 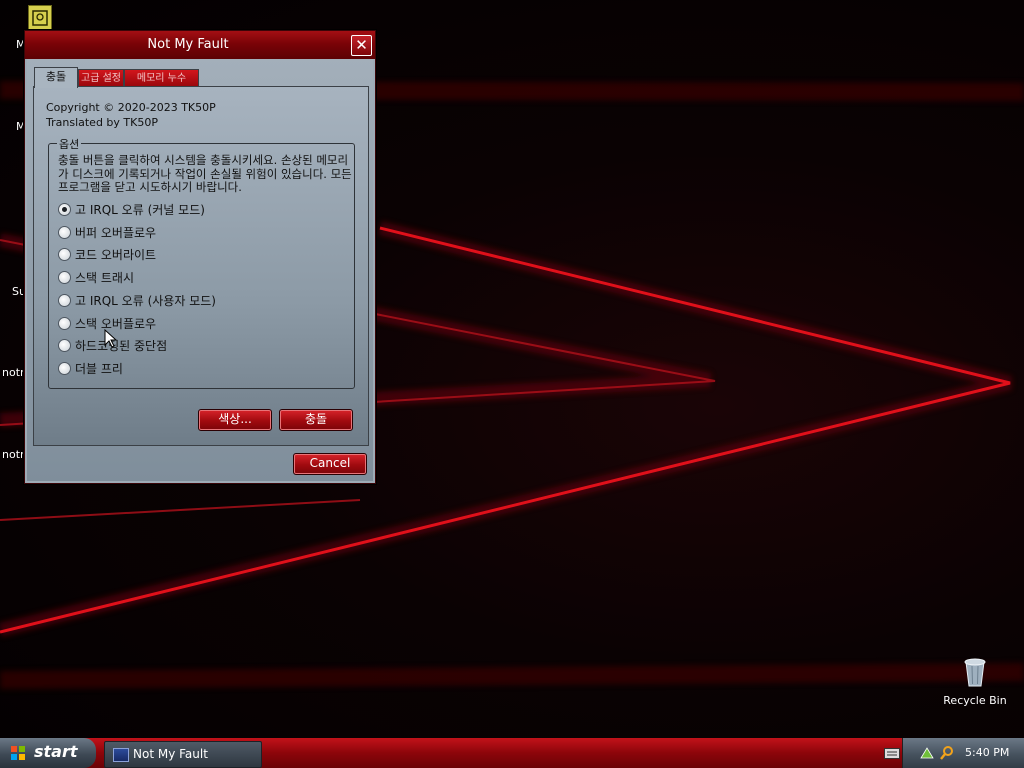 I want to click on window-title: Not My Fault, so click(x=188, y=44).